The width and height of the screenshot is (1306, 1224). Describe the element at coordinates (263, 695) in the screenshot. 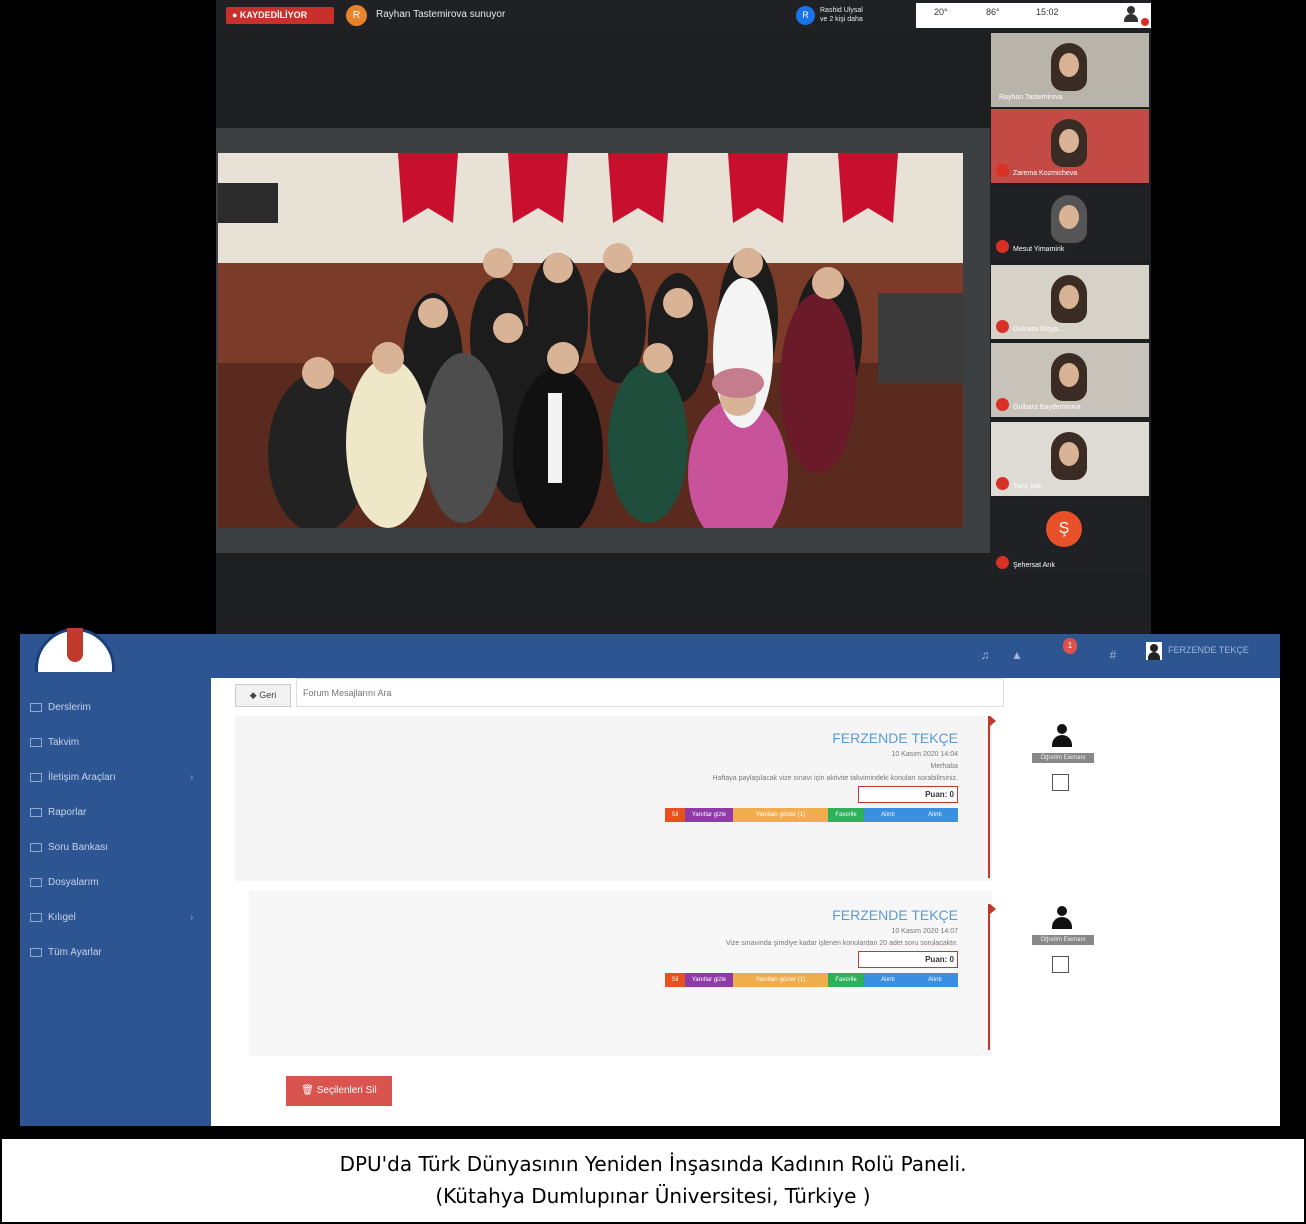

I see `back-button: ◆ Geri` at that location.